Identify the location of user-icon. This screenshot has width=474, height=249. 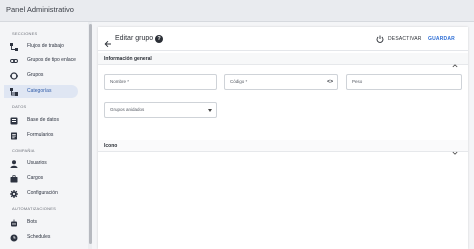
(14, 164).